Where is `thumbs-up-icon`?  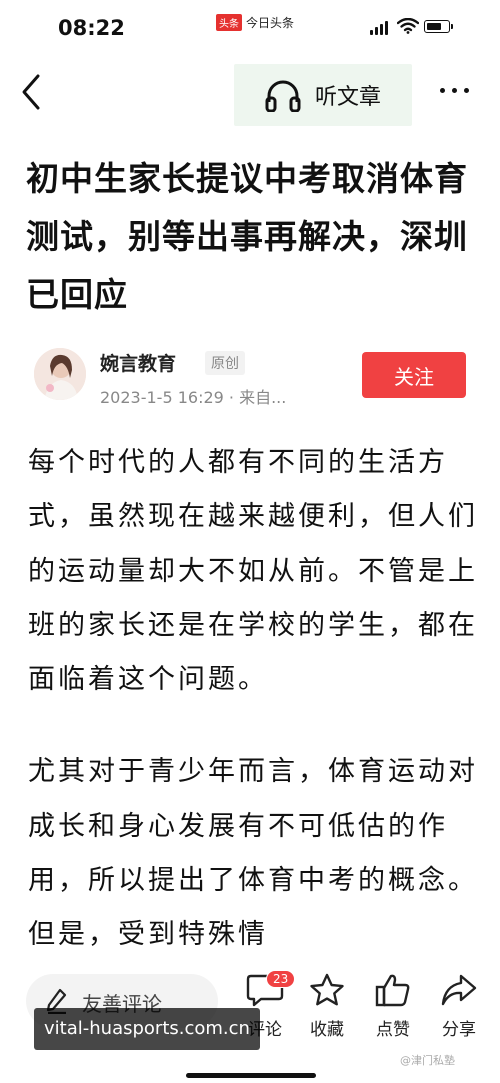 thumbs-up-icon is located at coordinates (392, 990).